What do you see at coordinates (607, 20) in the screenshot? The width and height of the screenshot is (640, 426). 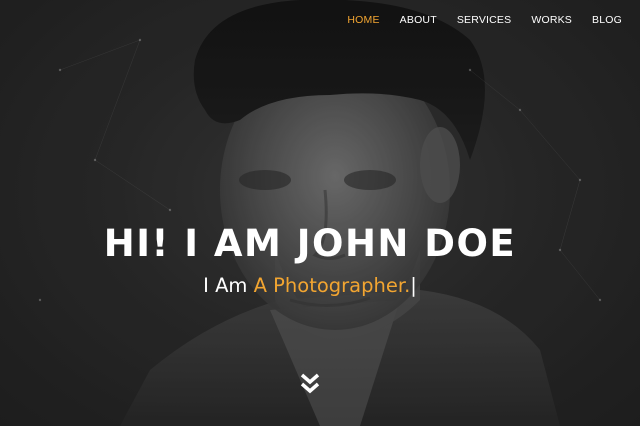 I see `nav-blog-link: BLOG` at bounding box center [607, 20].